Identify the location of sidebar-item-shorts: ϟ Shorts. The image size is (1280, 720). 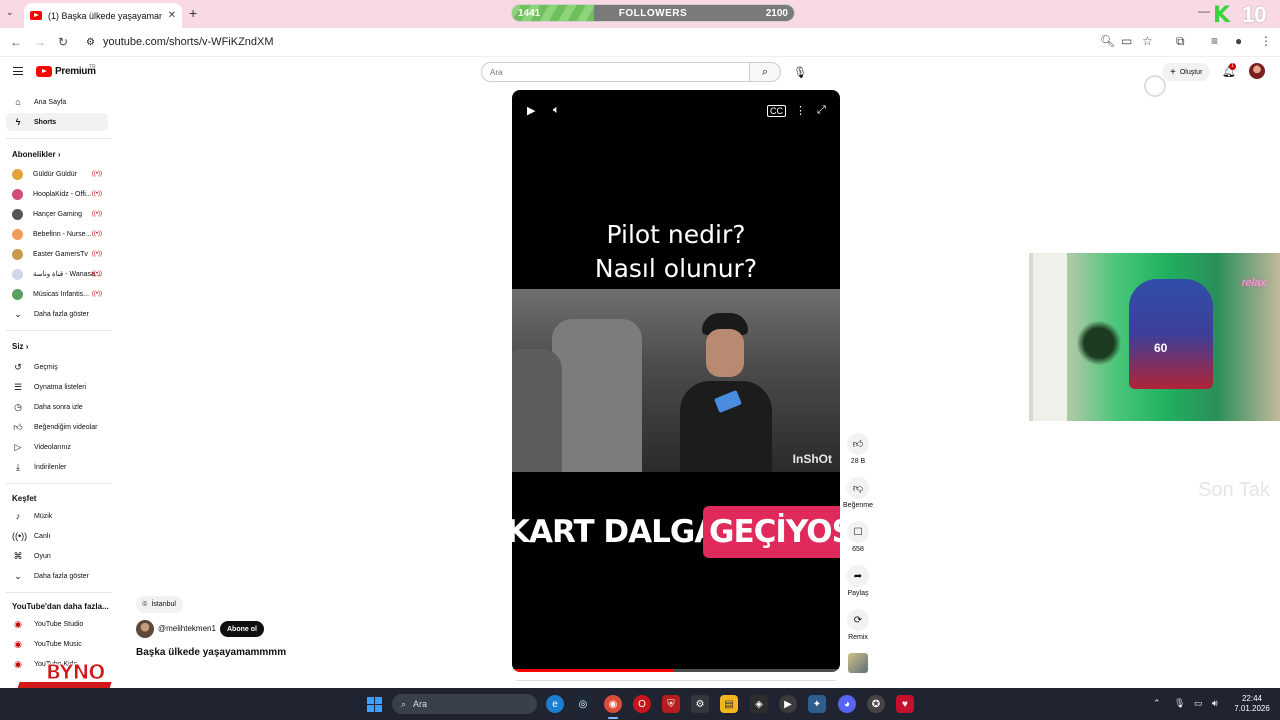
(57, 122).